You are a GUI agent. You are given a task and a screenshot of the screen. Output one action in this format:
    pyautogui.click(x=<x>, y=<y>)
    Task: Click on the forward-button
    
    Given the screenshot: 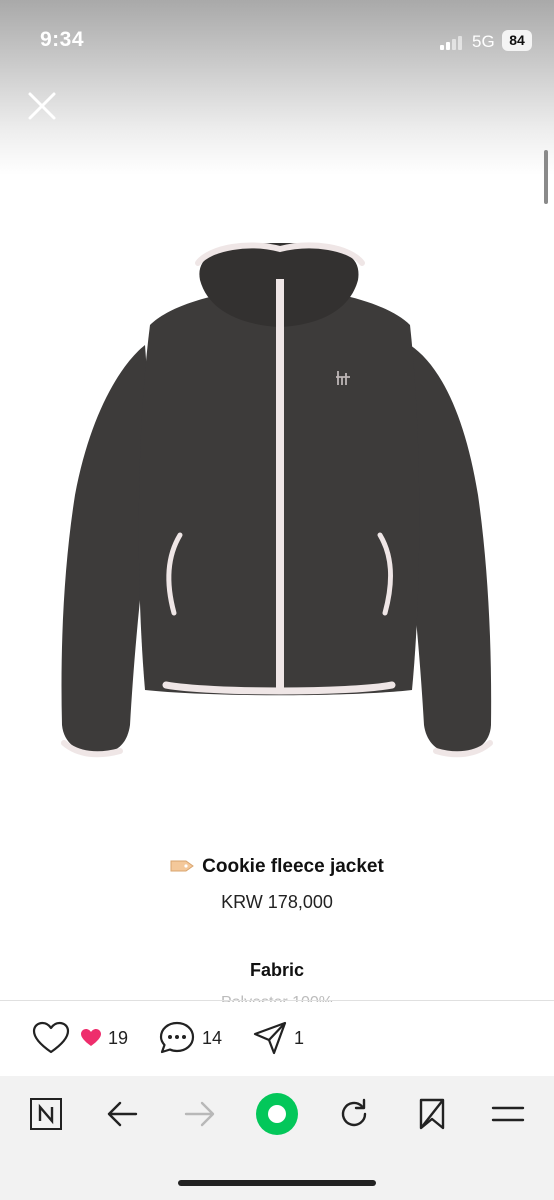 What is the action you would take?
    pyautogui.click(x=200, y=1114)
    